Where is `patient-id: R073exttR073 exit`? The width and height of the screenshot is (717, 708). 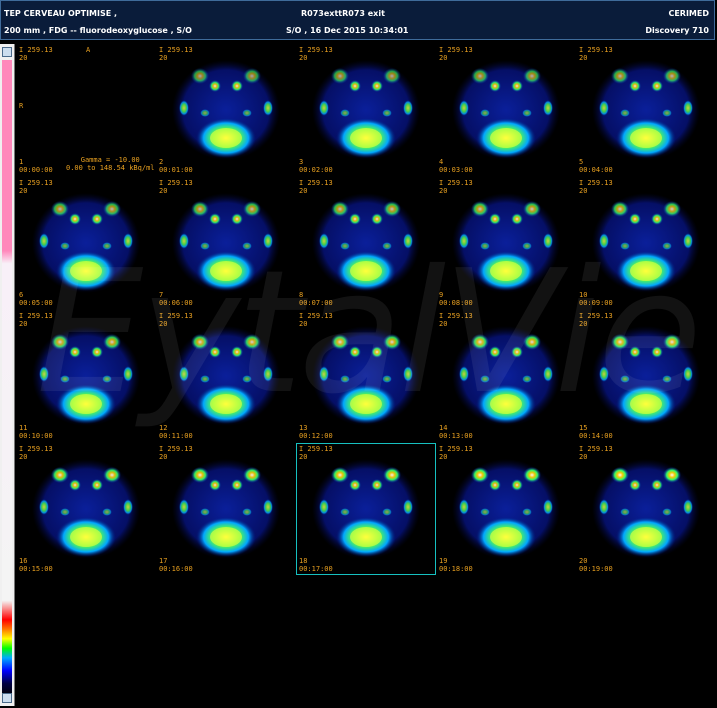
patient-id: R073exttR073 exit is located at coordinates (343, 13).